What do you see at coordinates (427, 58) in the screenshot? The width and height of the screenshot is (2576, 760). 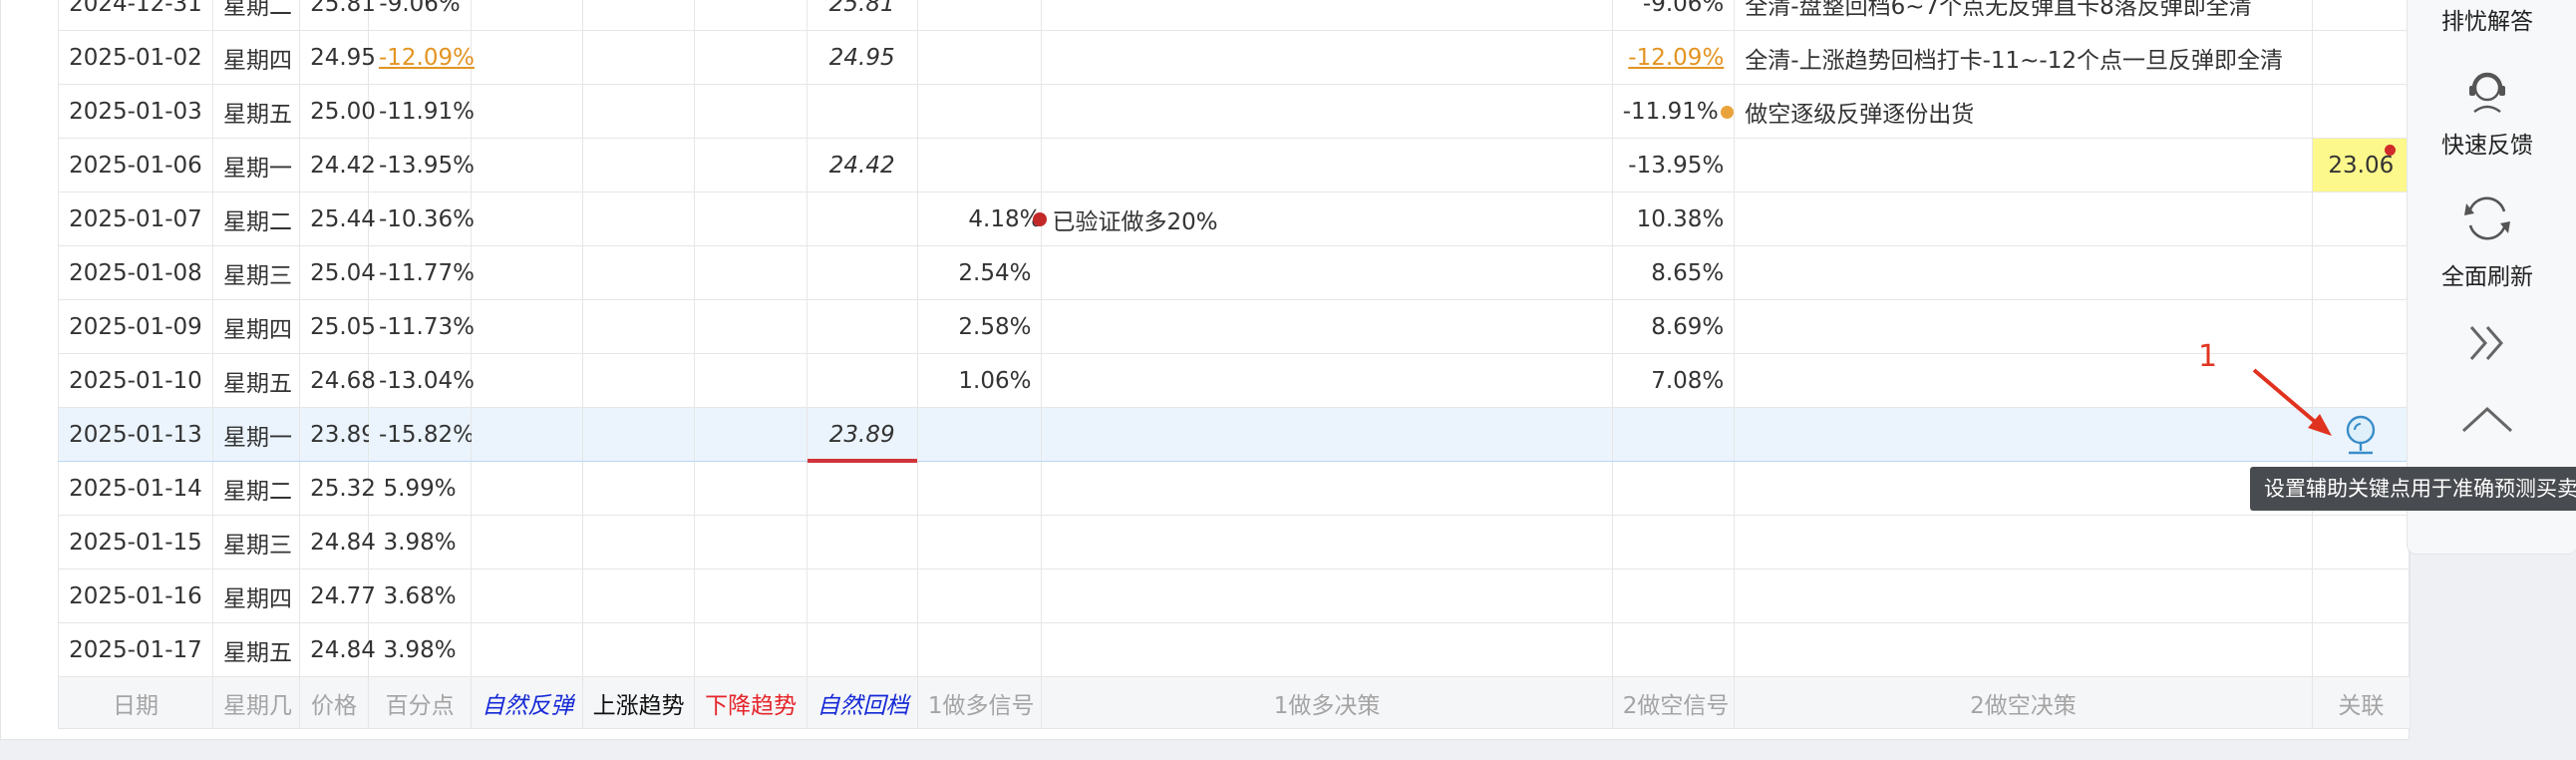 I see `percent-link: -12.09%` at bounding box center [427, 58].